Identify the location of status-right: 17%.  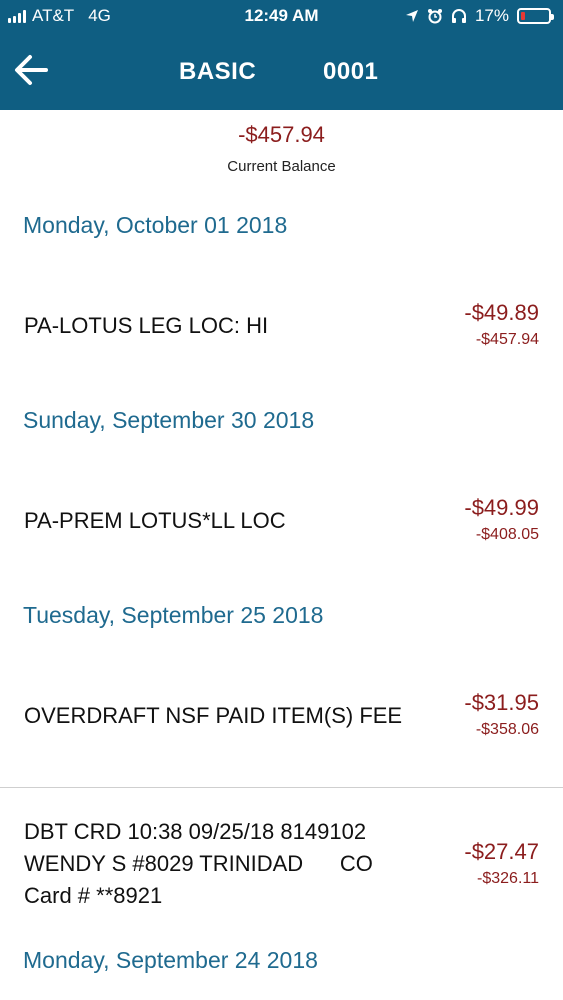
(479, 16).